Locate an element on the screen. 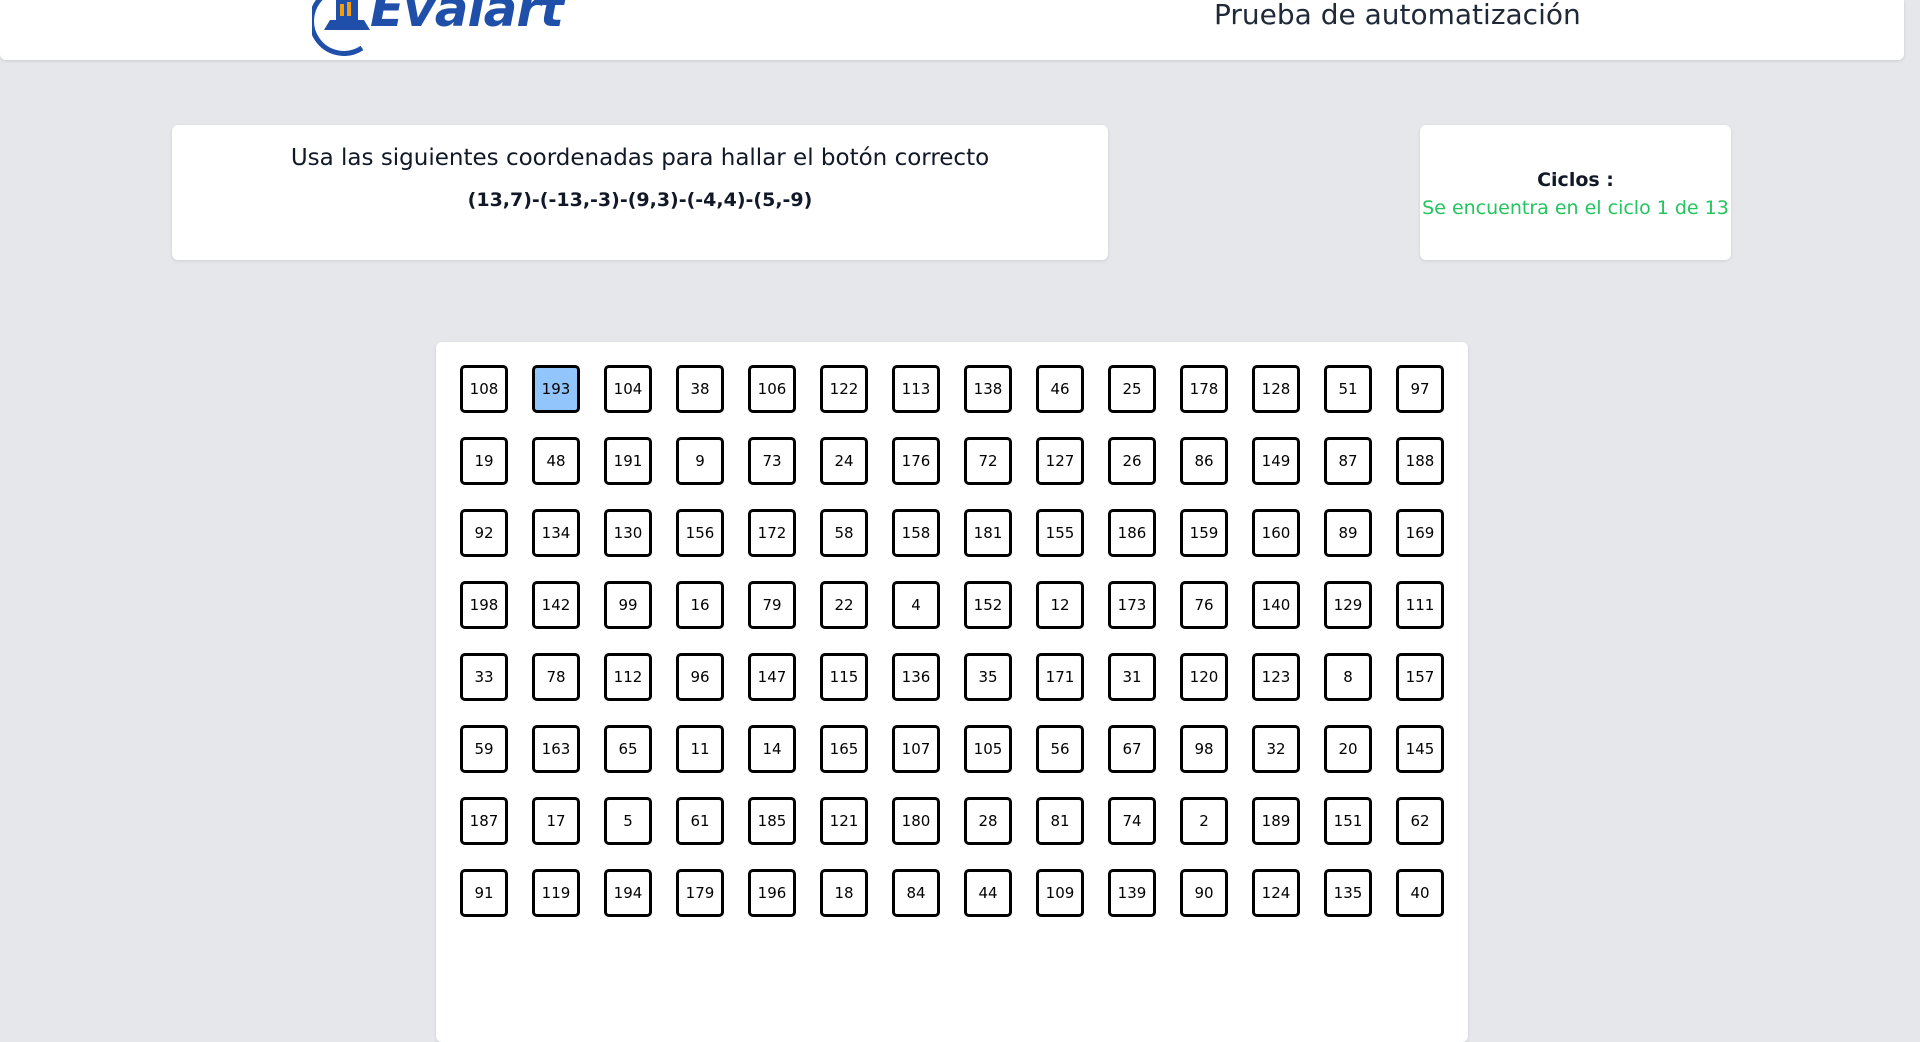 The height and width of the screenshot is (1042, 1920). grid-button: 61 is located at coordinates (700, 821).